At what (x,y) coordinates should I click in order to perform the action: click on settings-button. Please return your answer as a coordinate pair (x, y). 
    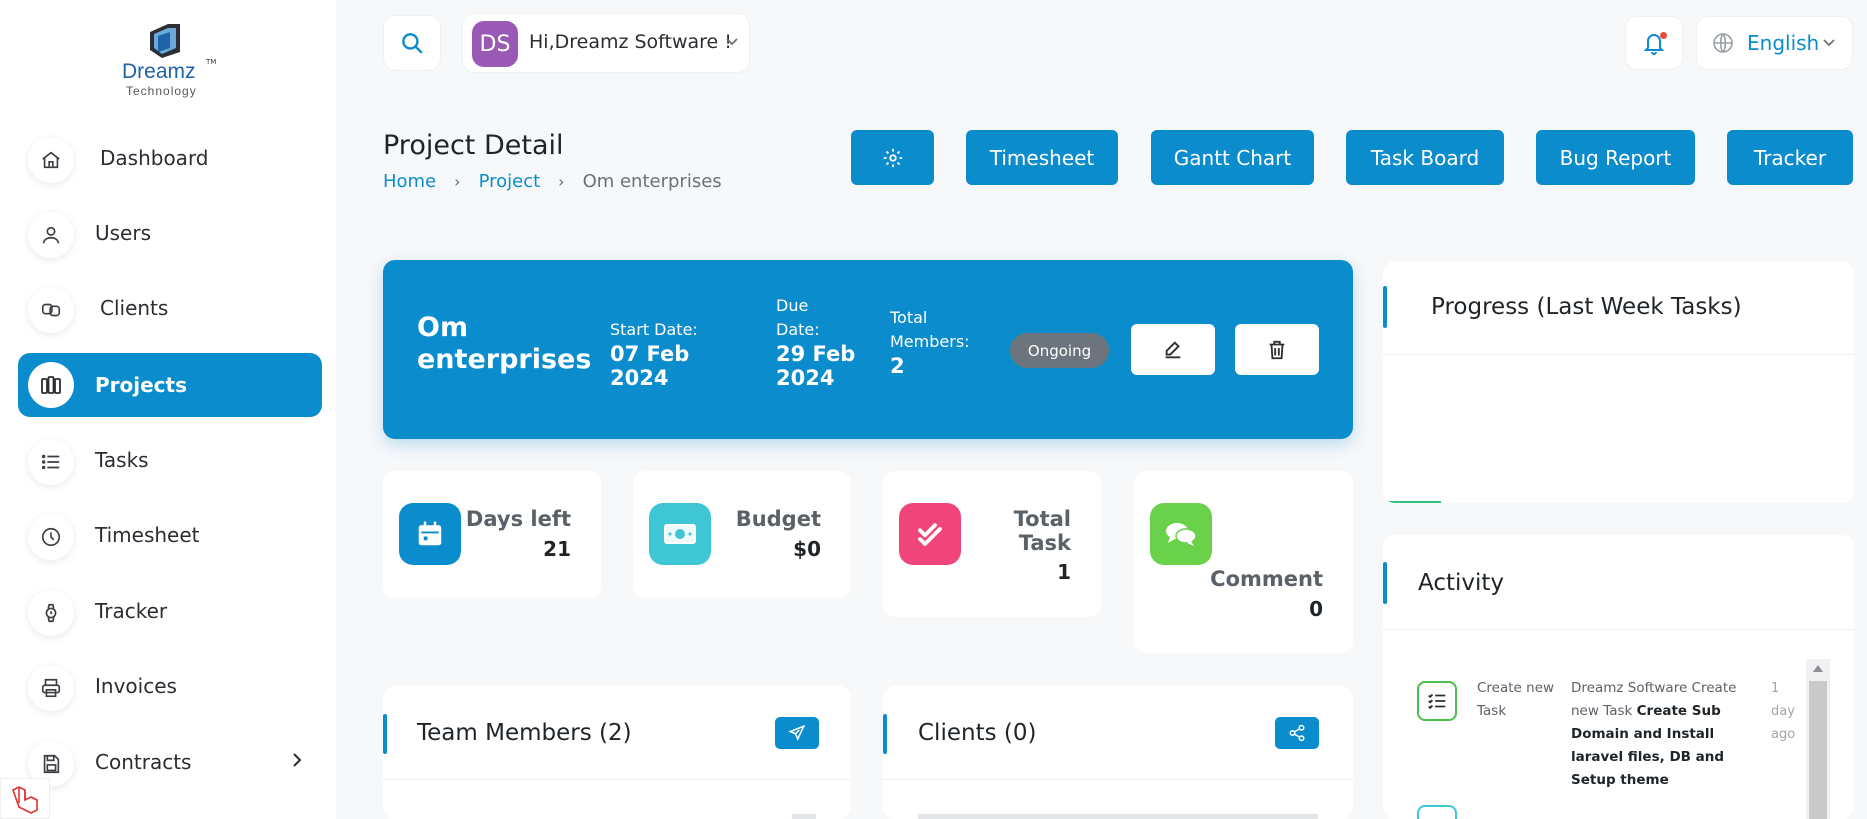
    Looking at the image, I should click on (892, 157).